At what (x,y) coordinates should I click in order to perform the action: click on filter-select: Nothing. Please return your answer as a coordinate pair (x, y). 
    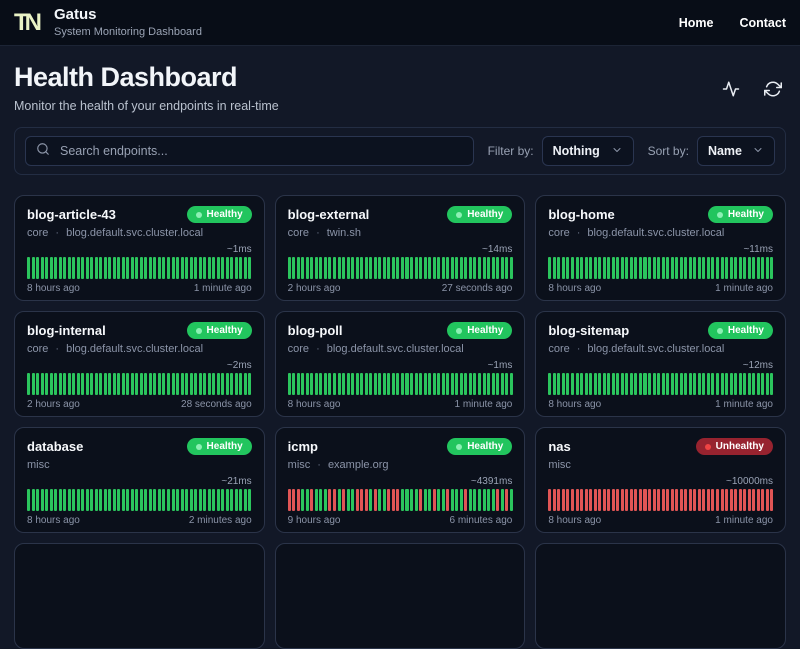
    Looking at the image, I should click on (587, 151).